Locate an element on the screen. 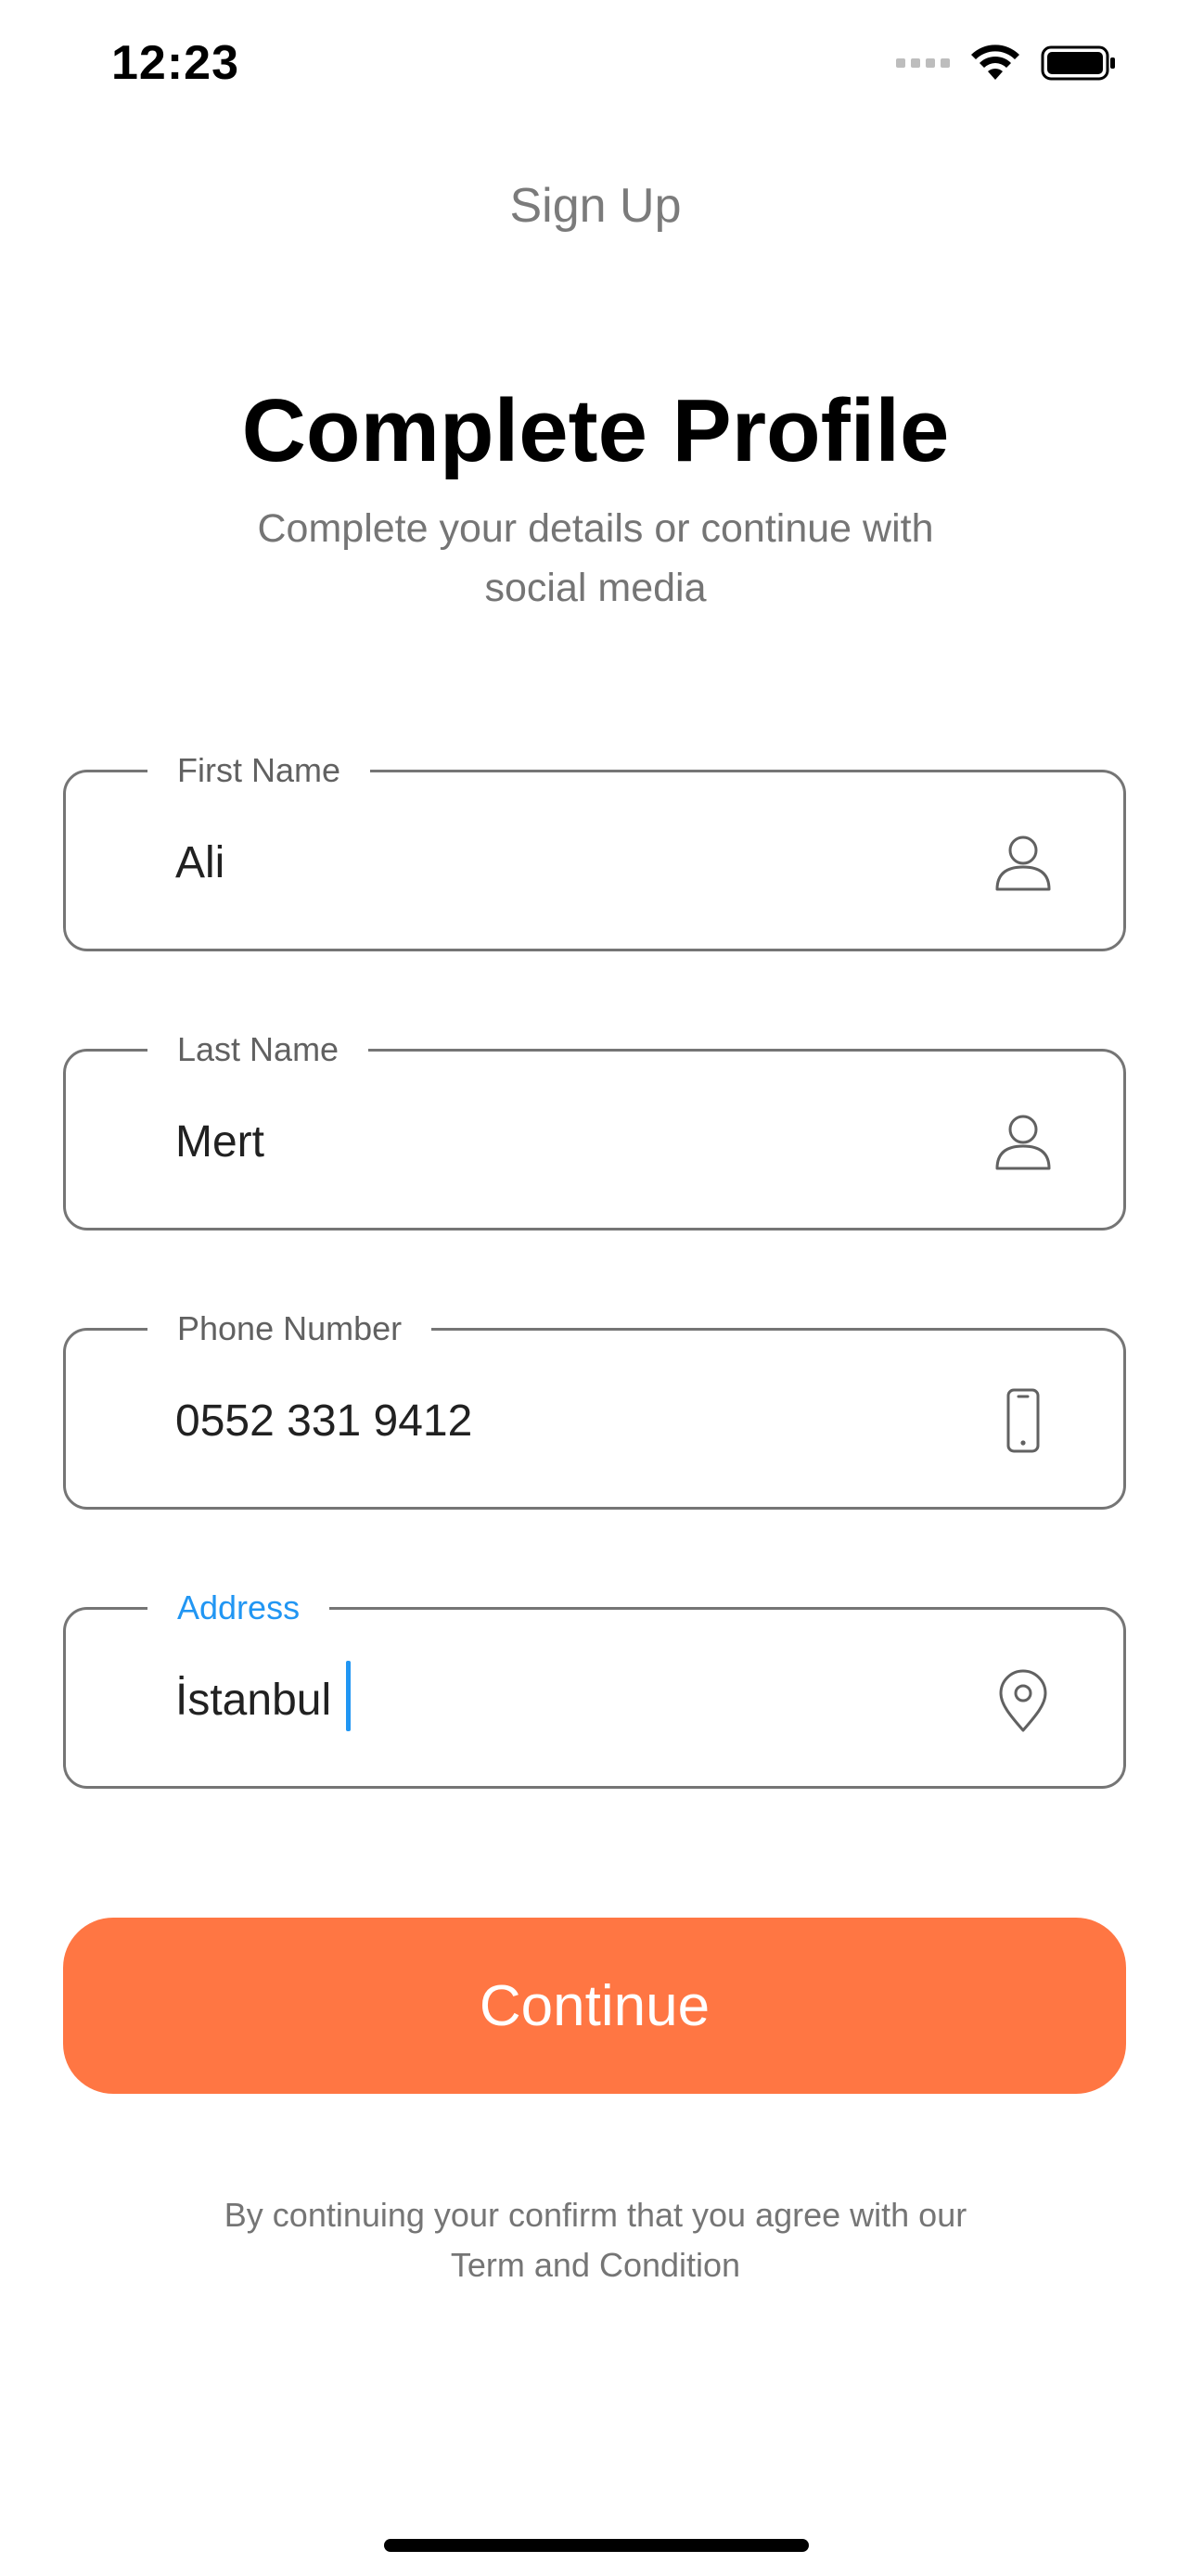  wifi-icon is located at coordinates (995, 62).